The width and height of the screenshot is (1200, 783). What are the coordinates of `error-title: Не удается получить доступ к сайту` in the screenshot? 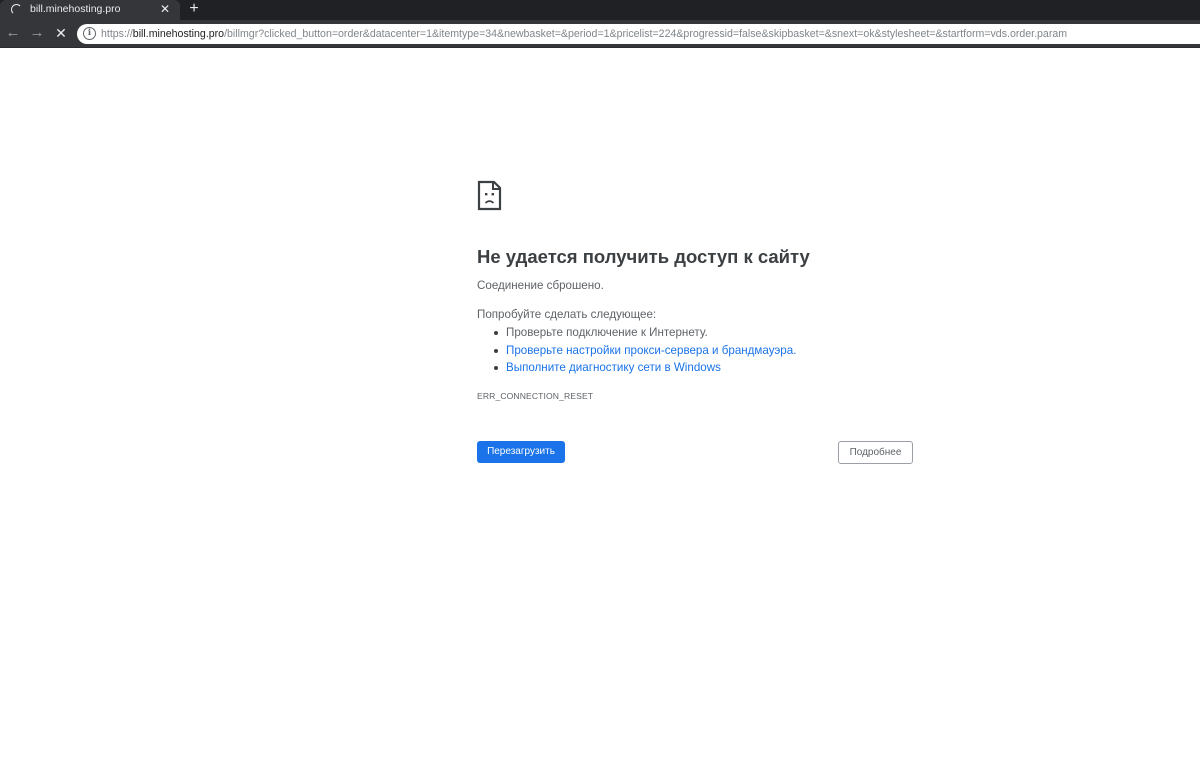 It's located at (643, 256).